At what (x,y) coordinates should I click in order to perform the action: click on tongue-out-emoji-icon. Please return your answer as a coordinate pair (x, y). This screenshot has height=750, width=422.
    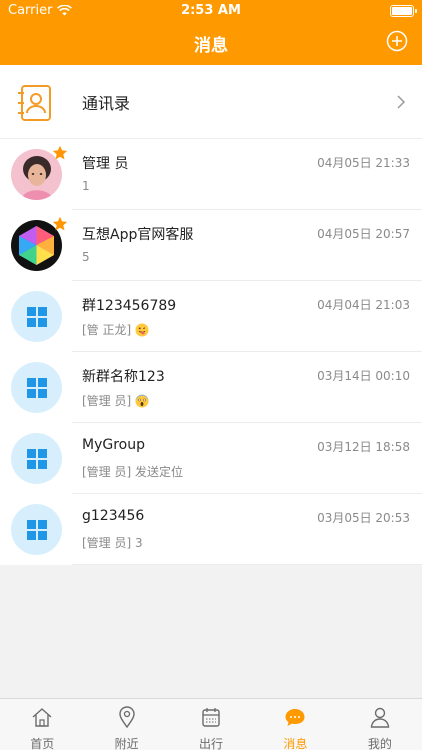
    Looking at the image, I should click on (142, 329).